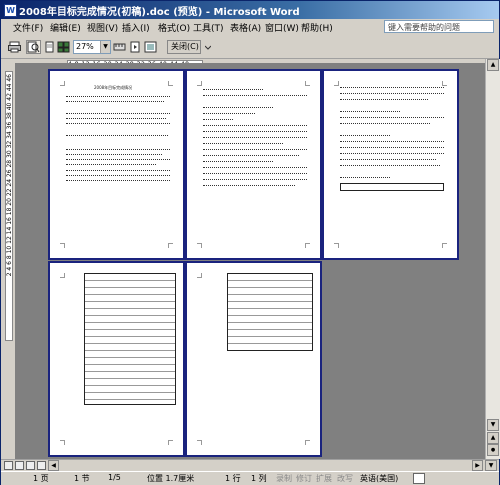 This screenshot has height=485, width=500. I want to click on status-track: 修订, so click(304, 478).